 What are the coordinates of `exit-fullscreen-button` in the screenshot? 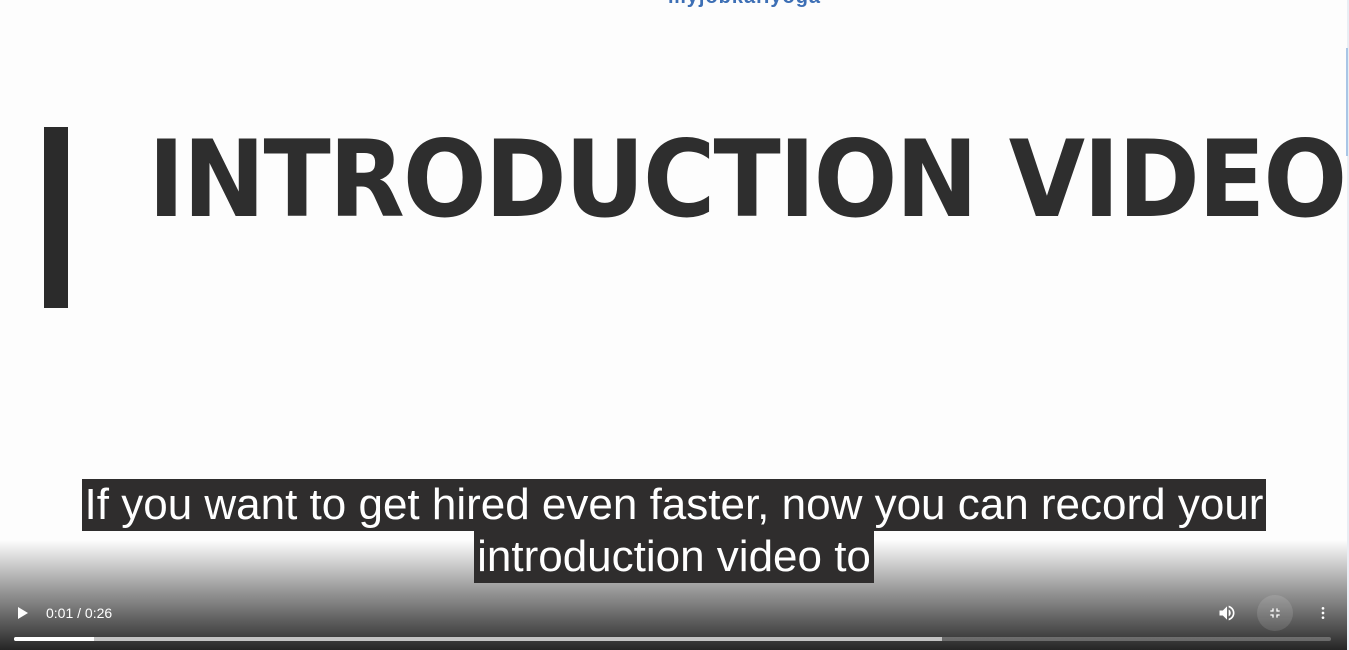 It's located at (1275, 613).